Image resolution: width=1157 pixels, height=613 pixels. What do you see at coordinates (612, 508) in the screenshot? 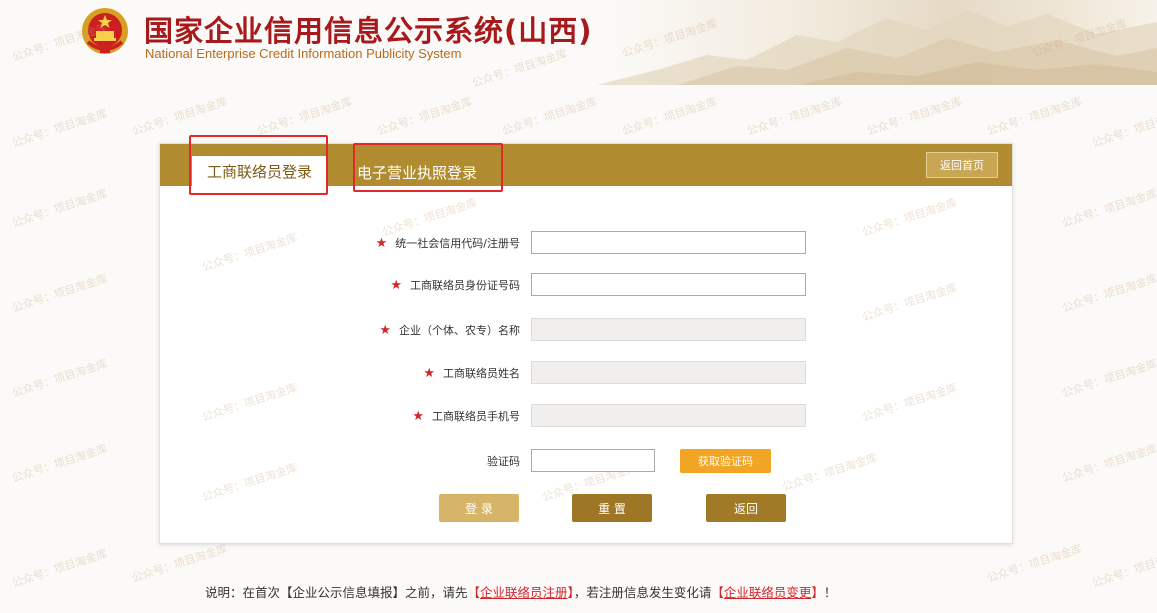
I see `reset-button: 重 置` at bounding box center [612, 508].